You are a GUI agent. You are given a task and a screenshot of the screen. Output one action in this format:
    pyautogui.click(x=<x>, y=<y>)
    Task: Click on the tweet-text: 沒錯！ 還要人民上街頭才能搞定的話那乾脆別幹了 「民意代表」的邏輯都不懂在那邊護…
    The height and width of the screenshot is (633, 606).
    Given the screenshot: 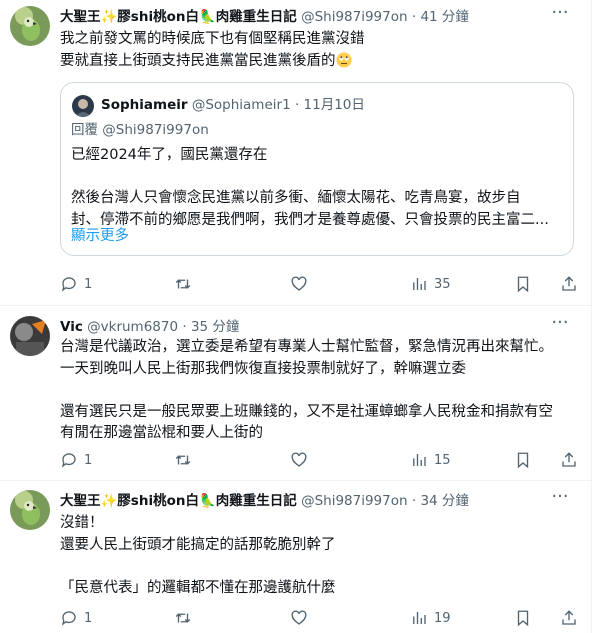 What is the action you would take?
    pyautogui.click(x=315, y=556)
    